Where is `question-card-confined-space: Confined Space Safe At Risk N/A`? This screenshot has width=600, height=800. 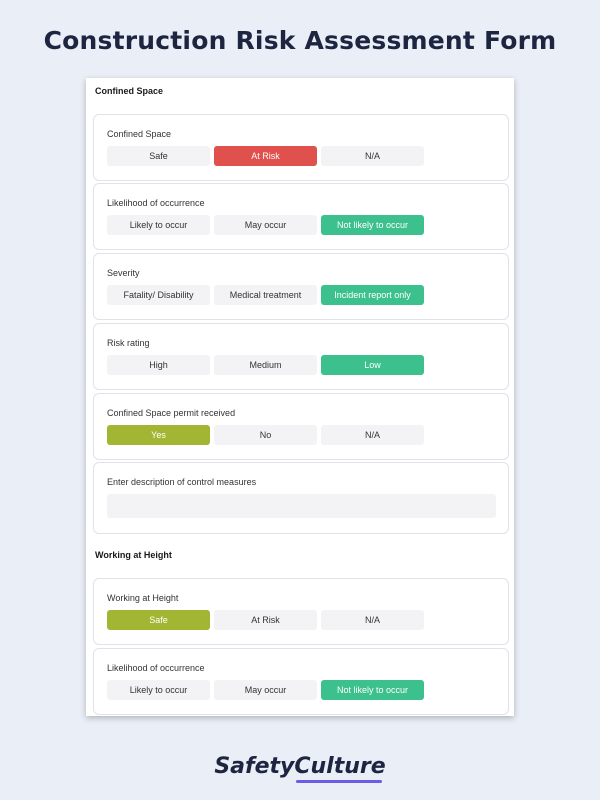 question-card-confined-space: Confined Space Safe At Risk N/A is located at coordinates (301, 147).